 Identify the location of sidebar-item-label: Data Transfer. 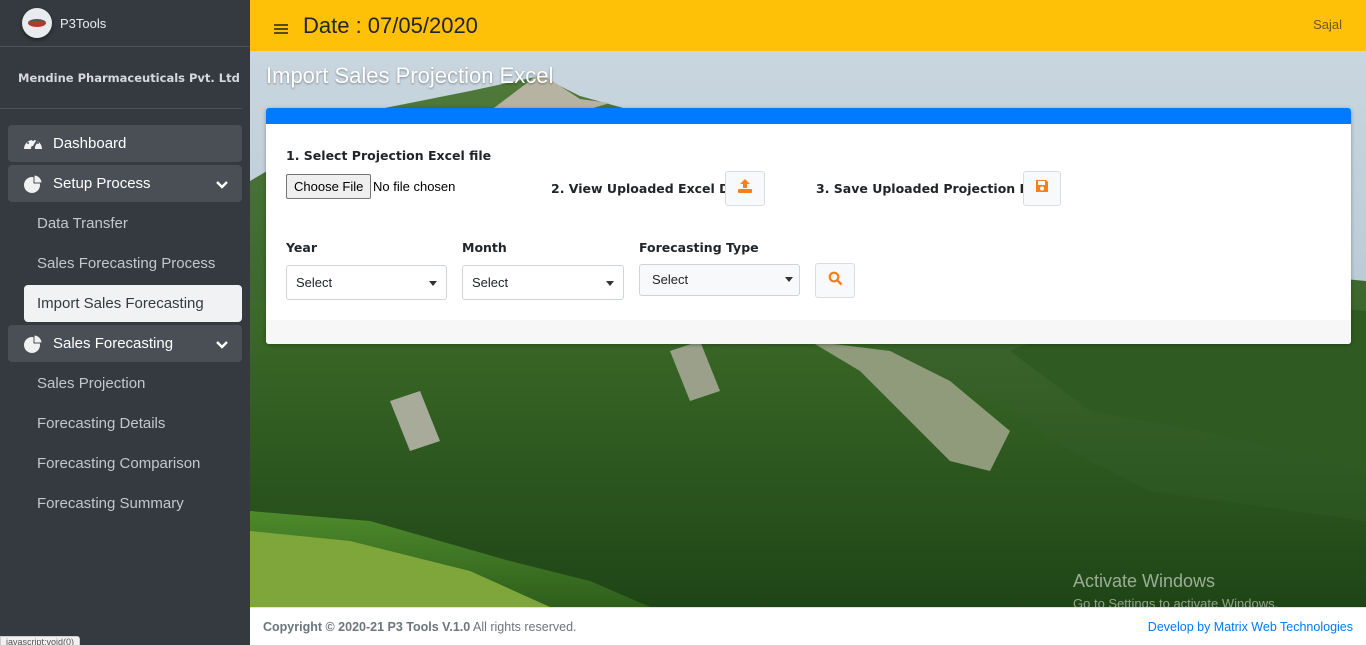
(82, 223).